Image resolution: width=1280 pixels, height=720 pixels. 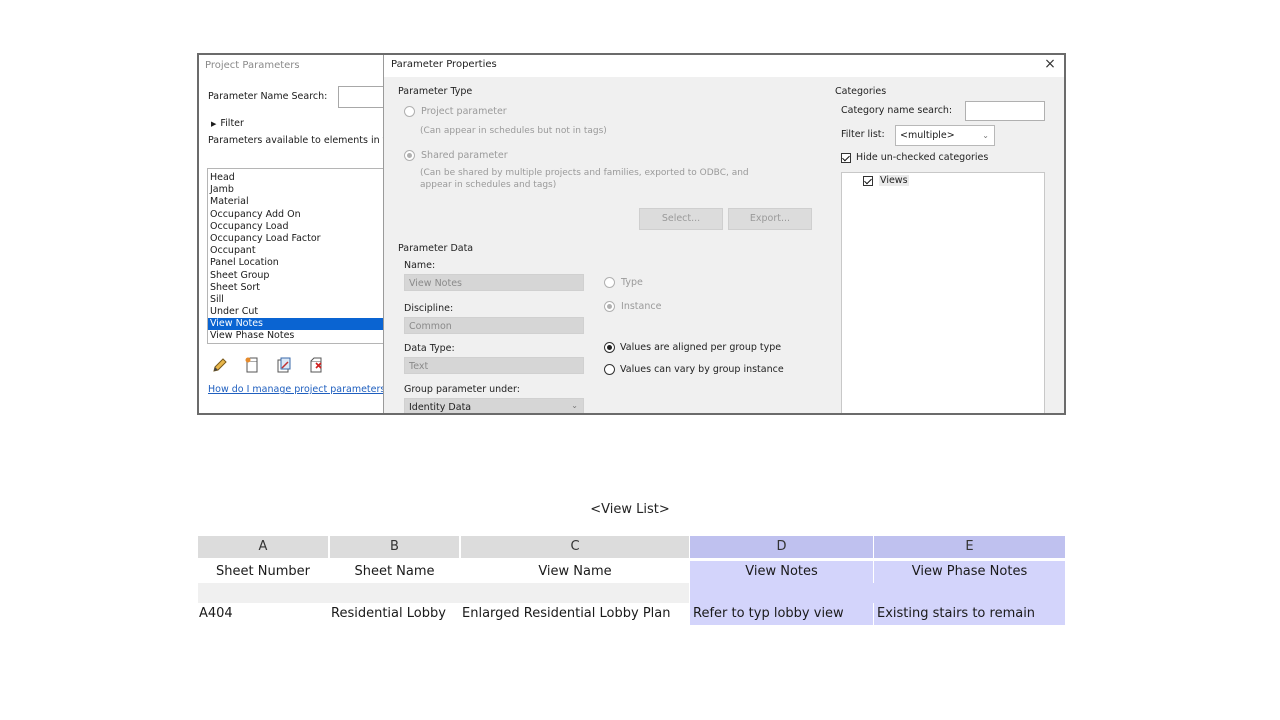 I want to click on shared-parameter-option: Shared parameter, so click(x=456, y=155).